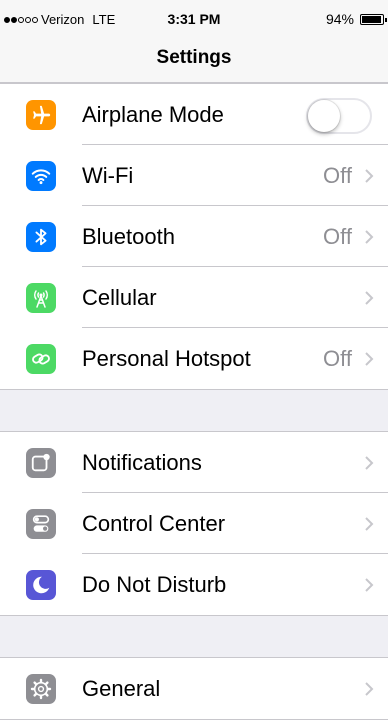  I want to click on settings-row-do-not-disturb: Do Not Disturb, so click(194, 584).